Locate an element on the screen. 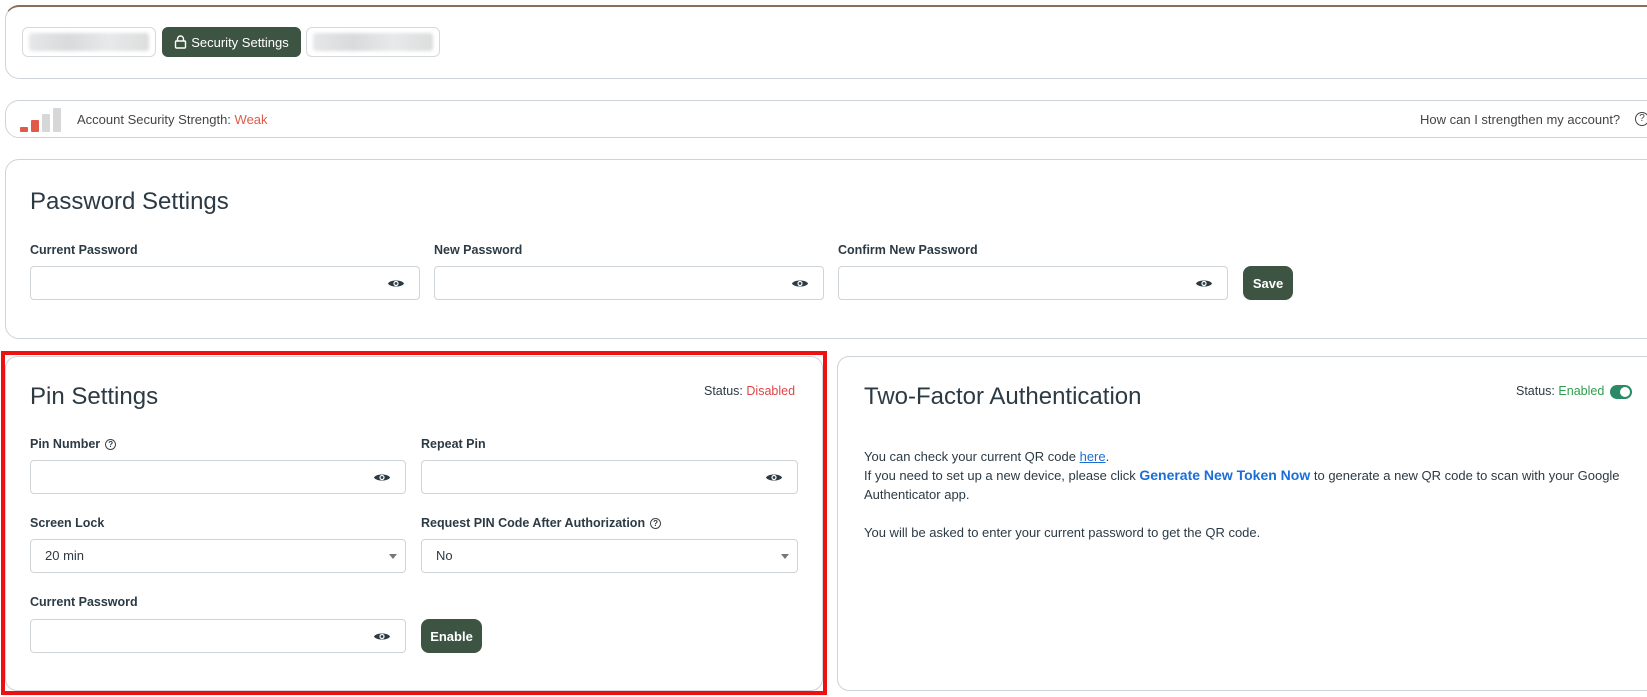 The width and height of the screenshot is (1647, 697). pin-current-password-field is located at coordinates (218, 636).